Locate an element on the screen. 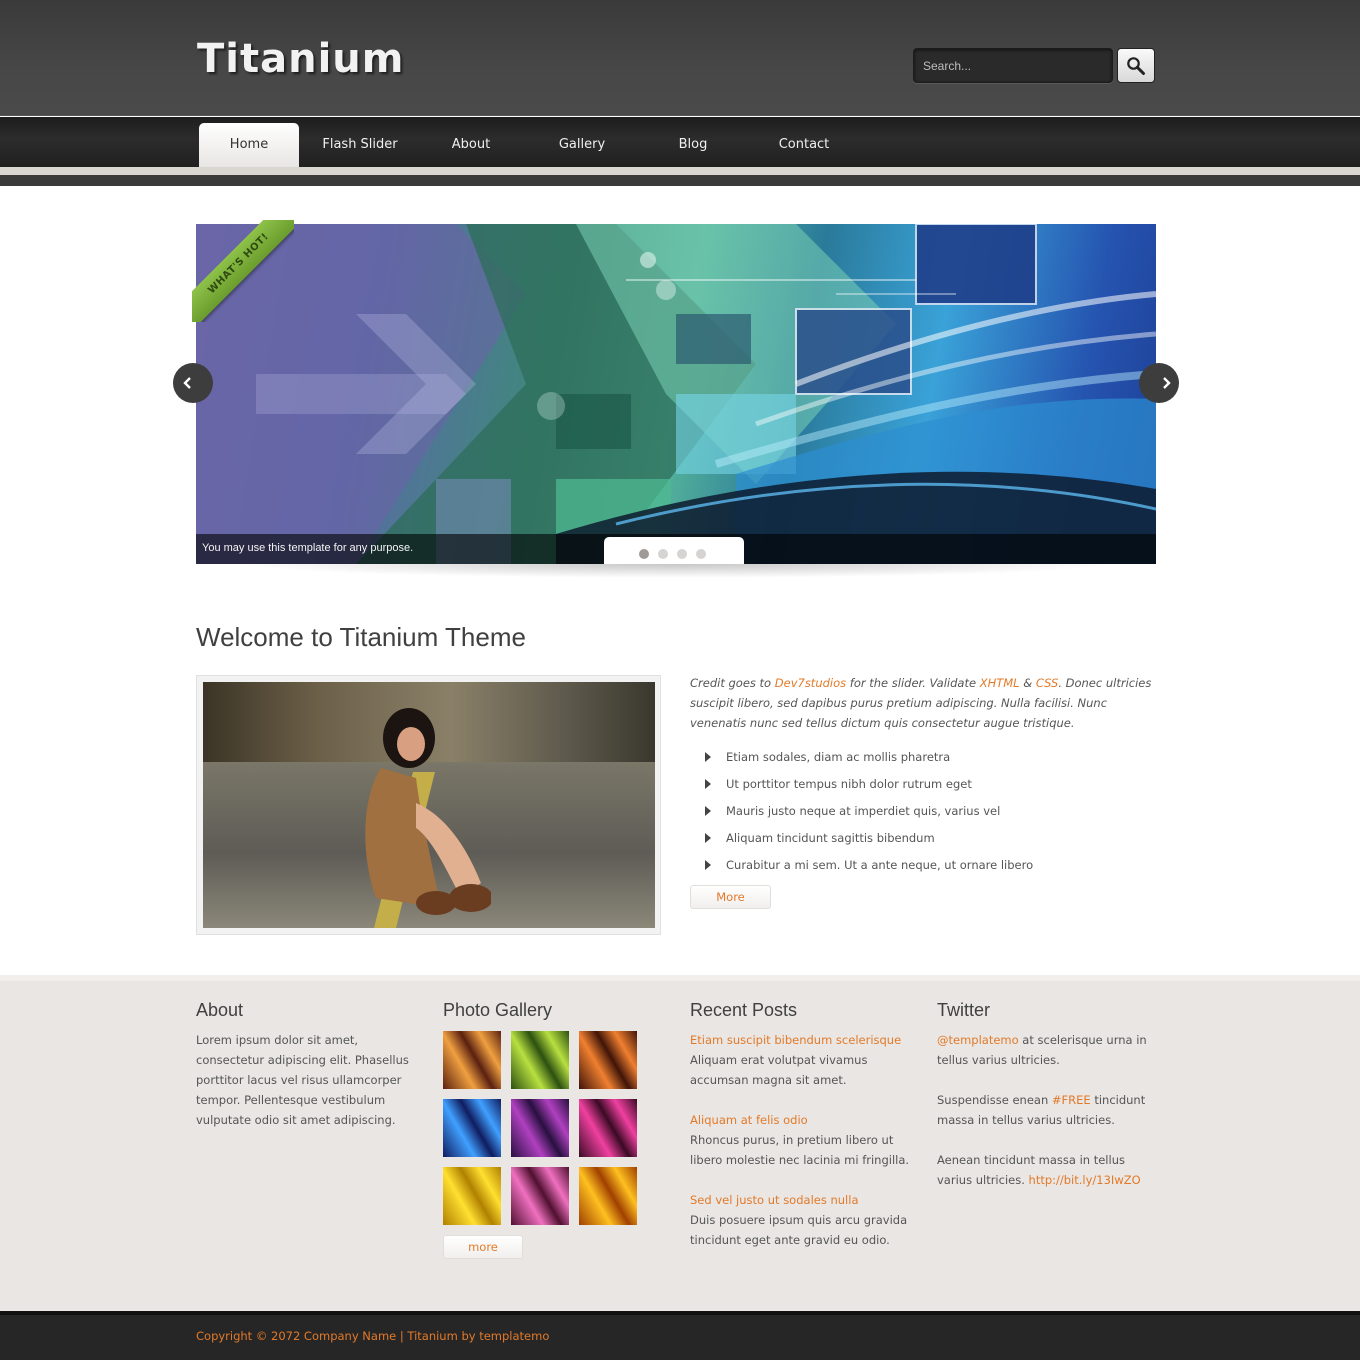 The width and height of the screenshot is (1360, 1360). search-icon is located at coordinates (1136, 66).